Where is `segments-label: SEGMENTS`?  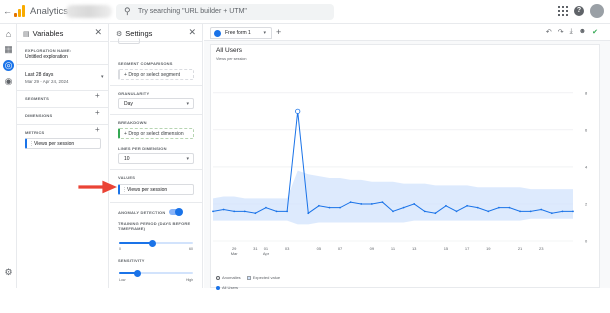 segments-label: SEGMENTS is located at coordinates (37, 98).